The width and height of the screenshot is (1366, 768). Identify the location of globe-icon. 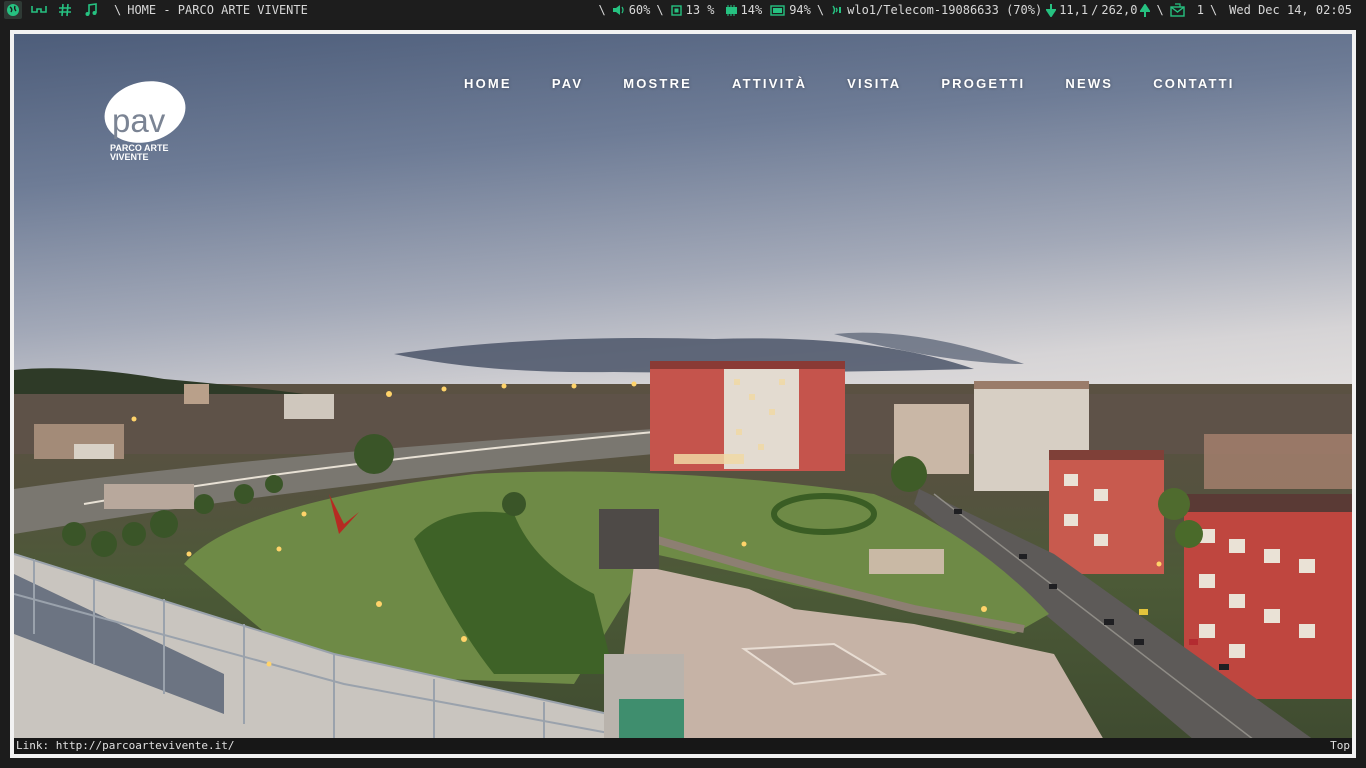
(13, 10).